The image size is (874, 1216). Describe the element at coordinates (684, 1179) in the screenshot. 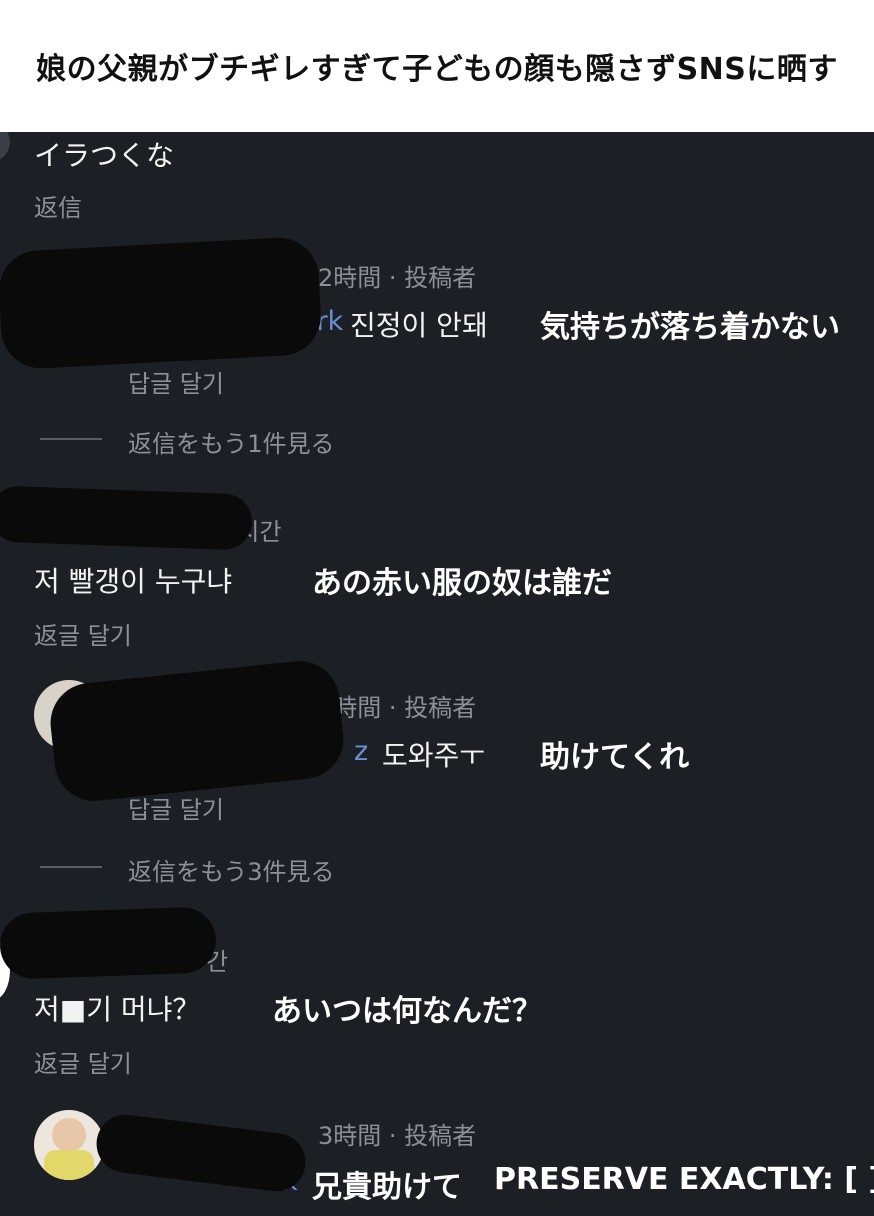

I see `preserve-label: PRESERVE EXACTLY: [ ]` at that location.